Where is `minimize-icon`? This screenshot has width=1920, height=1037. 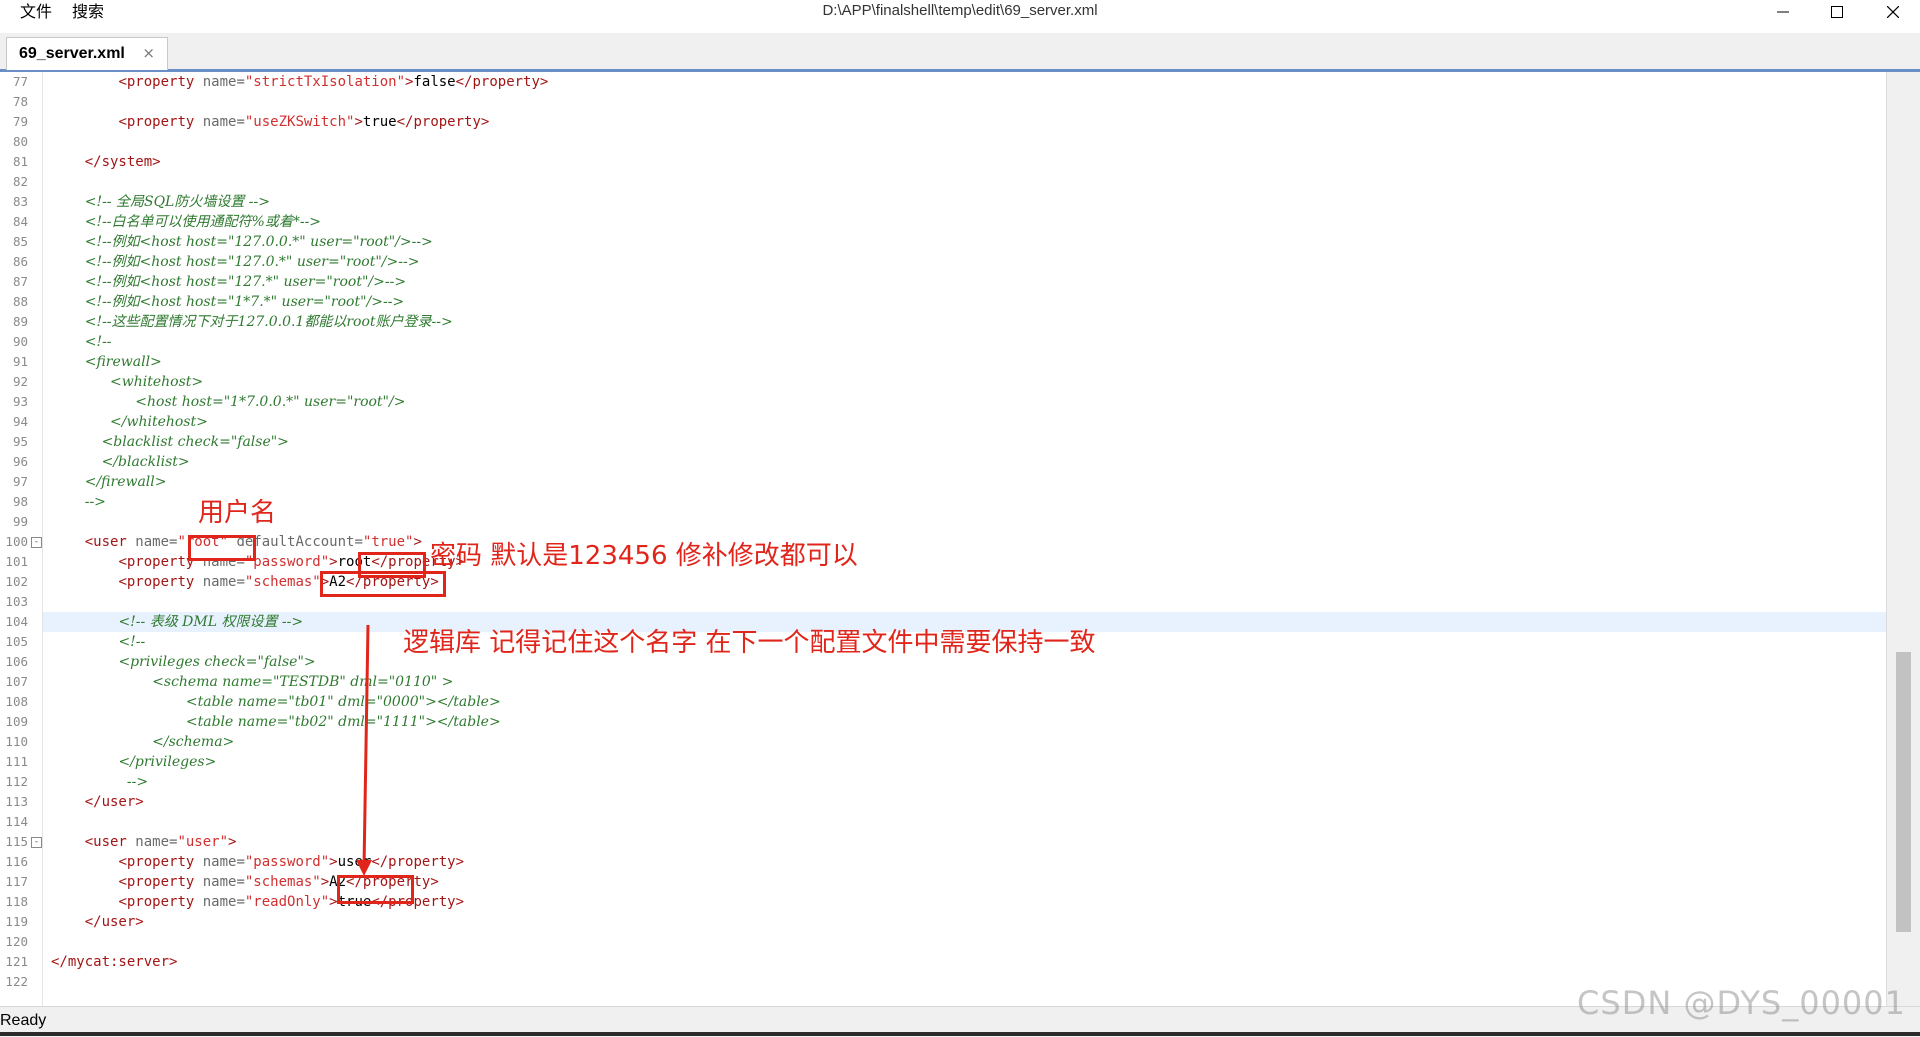 minimize-icon is located at coordinates (1783, 12).